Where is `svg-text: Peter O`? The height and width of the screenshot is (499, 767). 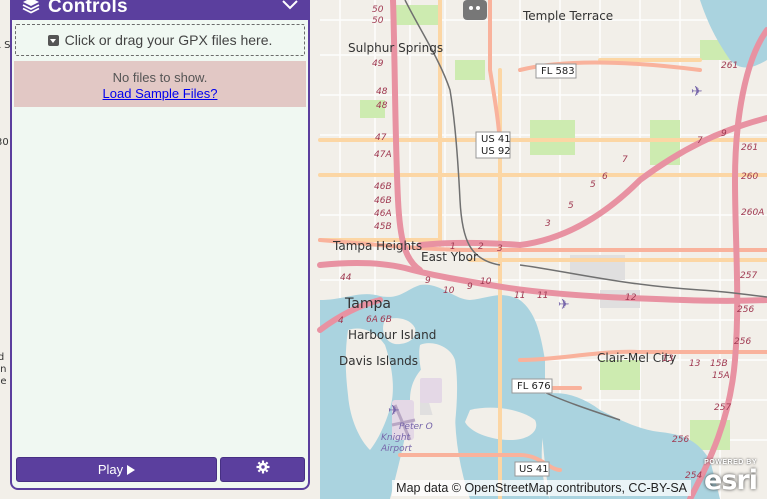
svg-text: Peter O is located at coordinates (416, 427).